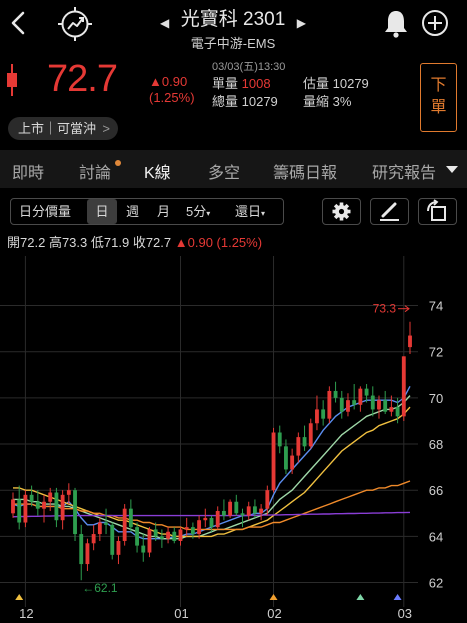 This screenshot has height=623, width=467. Describe the element at coordinates (342, 101) in the screenshot. I see `volume-ratio-value: 3%` at that location.